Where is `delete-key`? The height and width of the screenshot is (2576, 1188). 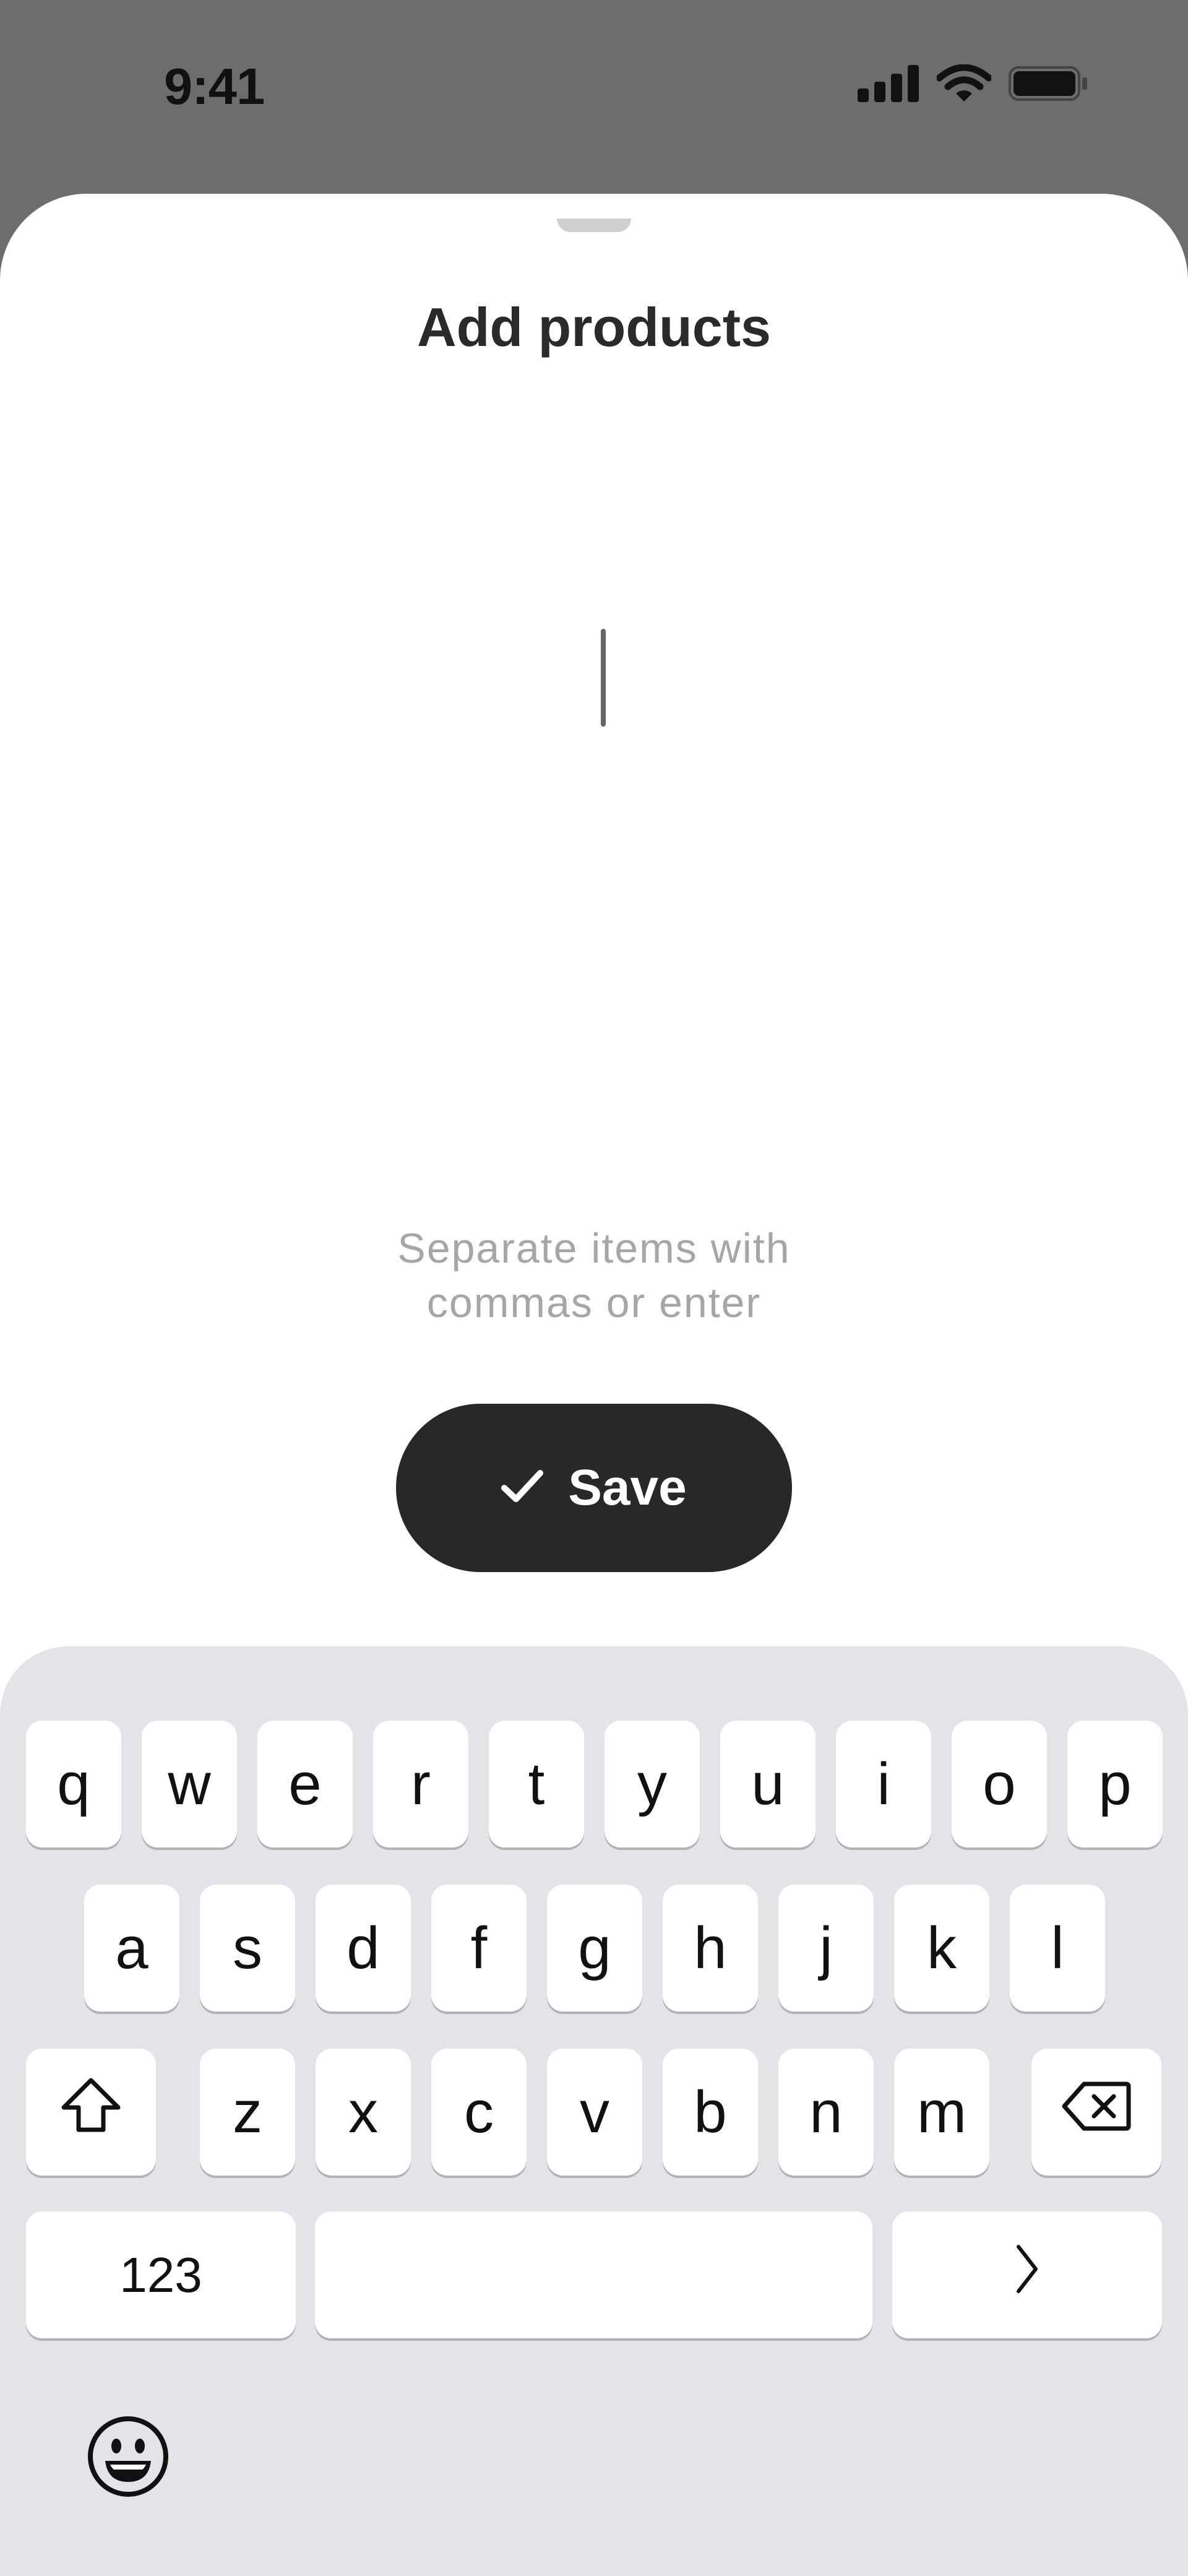 delete-key is located at coordinates (1096, 2112).